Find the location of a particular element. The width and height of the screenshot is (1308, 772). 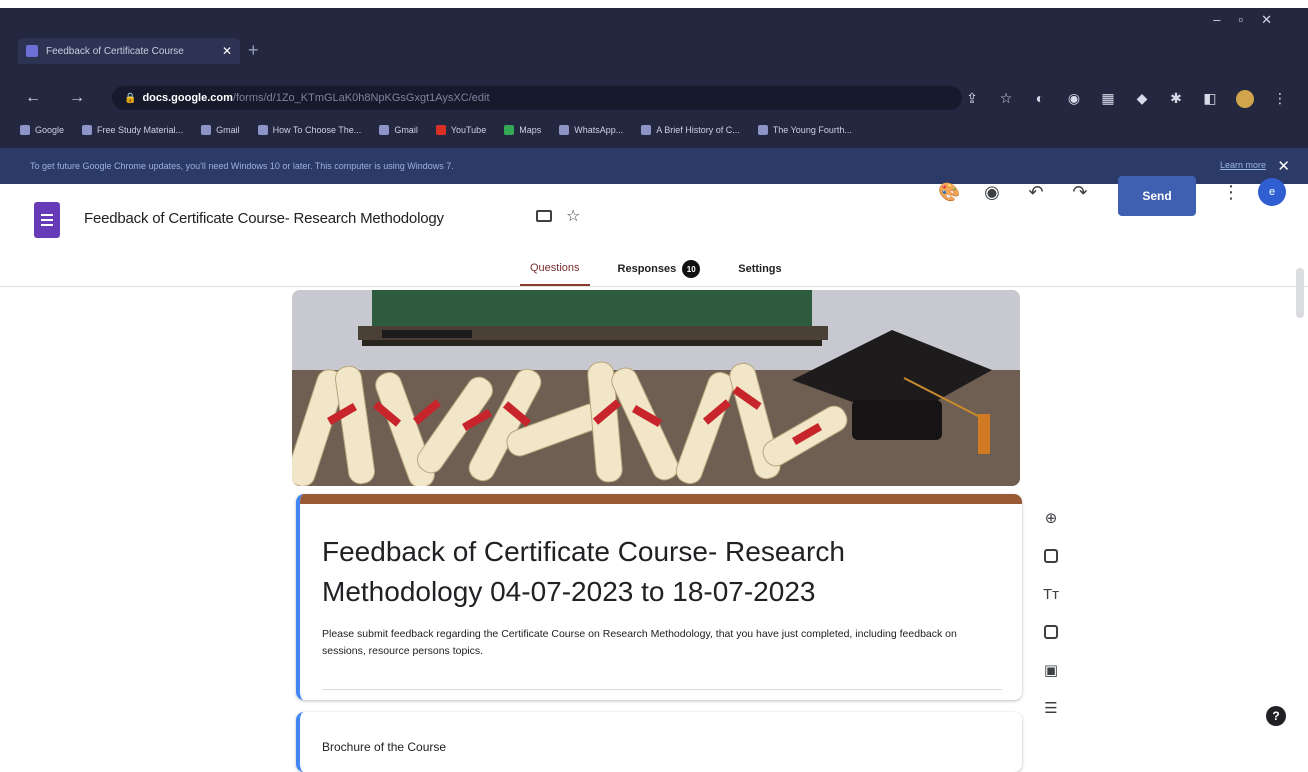

bookmark-star-icon: ☆ is located at coordinates (1006, 99).